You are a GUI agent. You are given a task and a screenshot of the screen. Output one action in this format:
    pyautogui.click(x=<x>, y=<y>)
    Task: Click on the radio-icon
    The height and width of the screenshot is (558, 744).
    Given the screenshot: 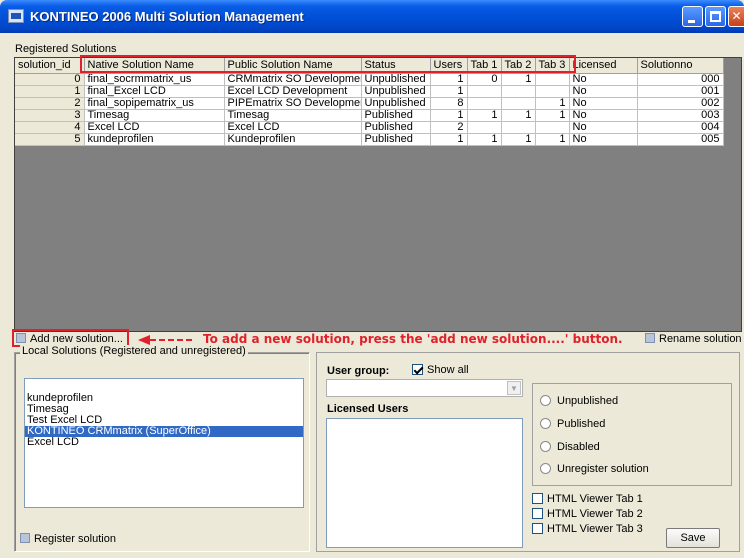 What is the action you would take?
    pyautogui.click(x=545, y=423)
    